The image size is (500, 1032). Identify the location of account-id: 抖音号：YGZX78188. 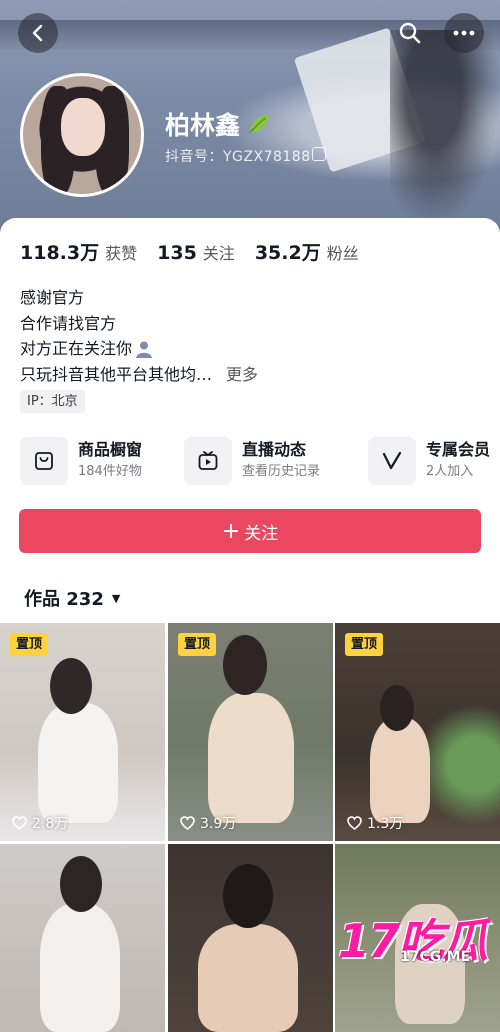
(238, 157).